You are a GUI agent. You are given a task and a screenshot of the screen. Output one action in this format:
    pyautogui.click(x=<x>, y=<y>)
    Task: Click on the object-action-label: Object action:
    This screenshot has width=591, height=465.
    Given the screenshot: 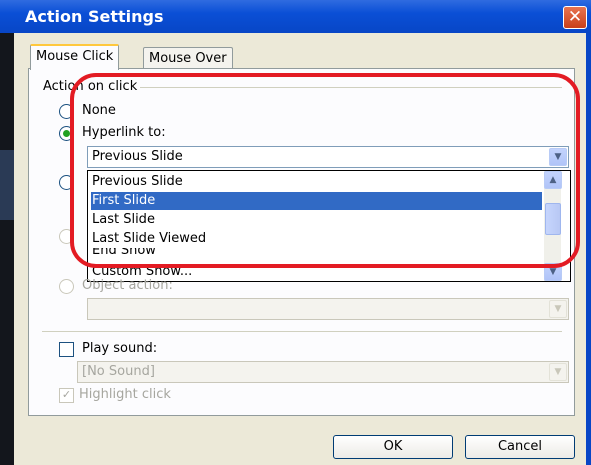 What is the action you would take?
    pyautogui.click(x=127, y=285)
    